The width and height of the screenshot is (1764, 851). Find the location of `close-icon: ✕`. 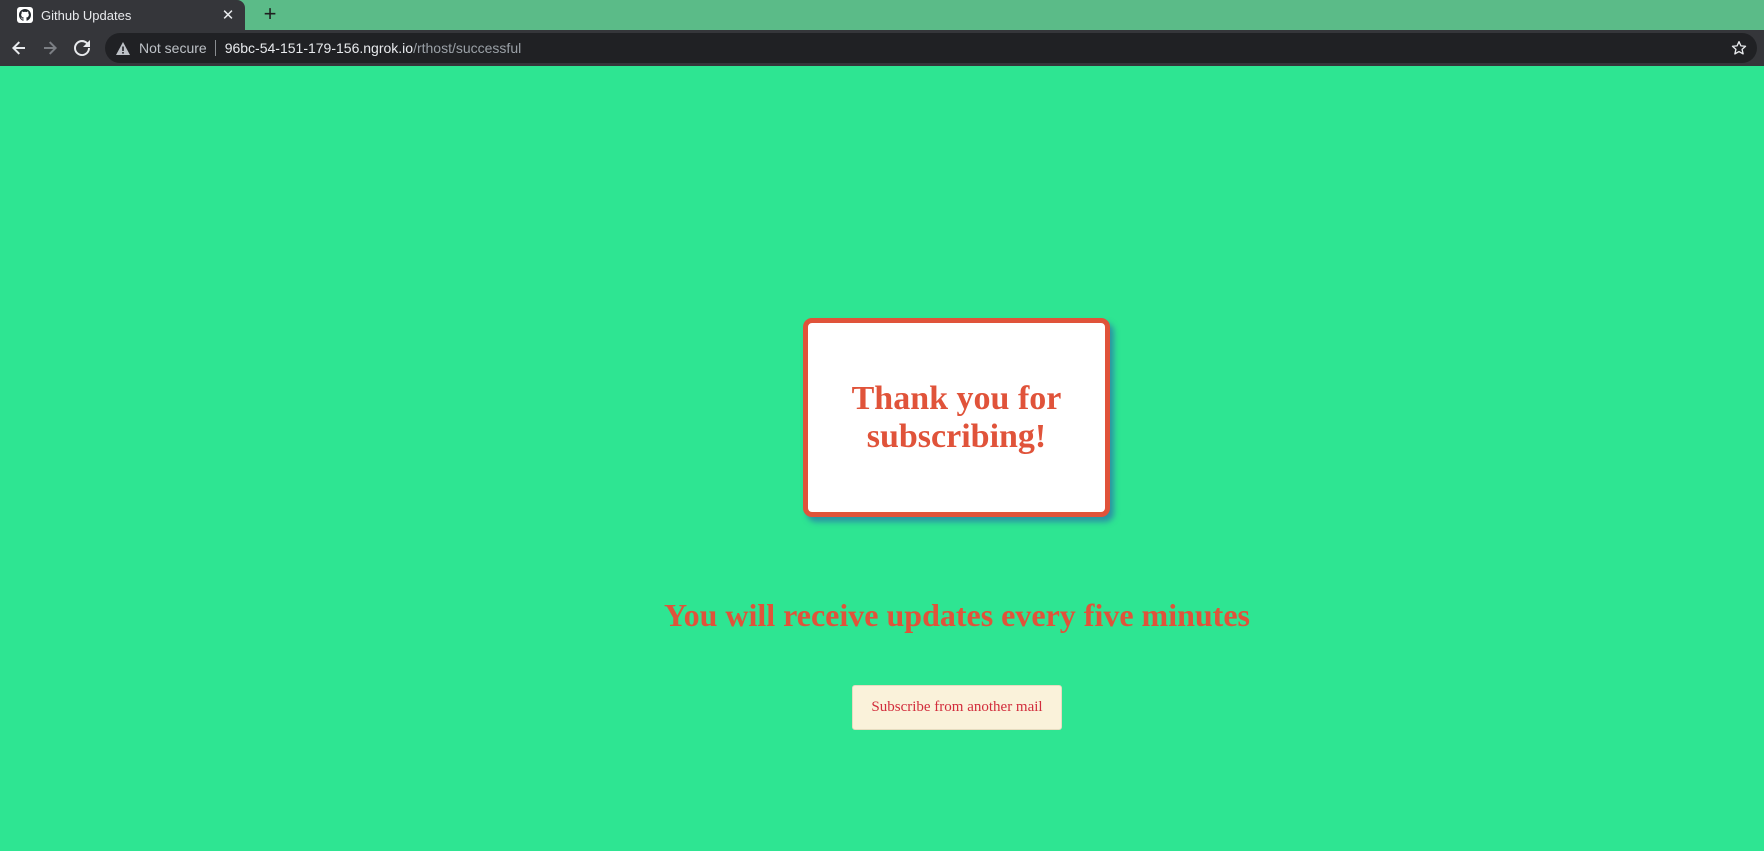

close-icon: ✕ is located at coordinates (228, 15).